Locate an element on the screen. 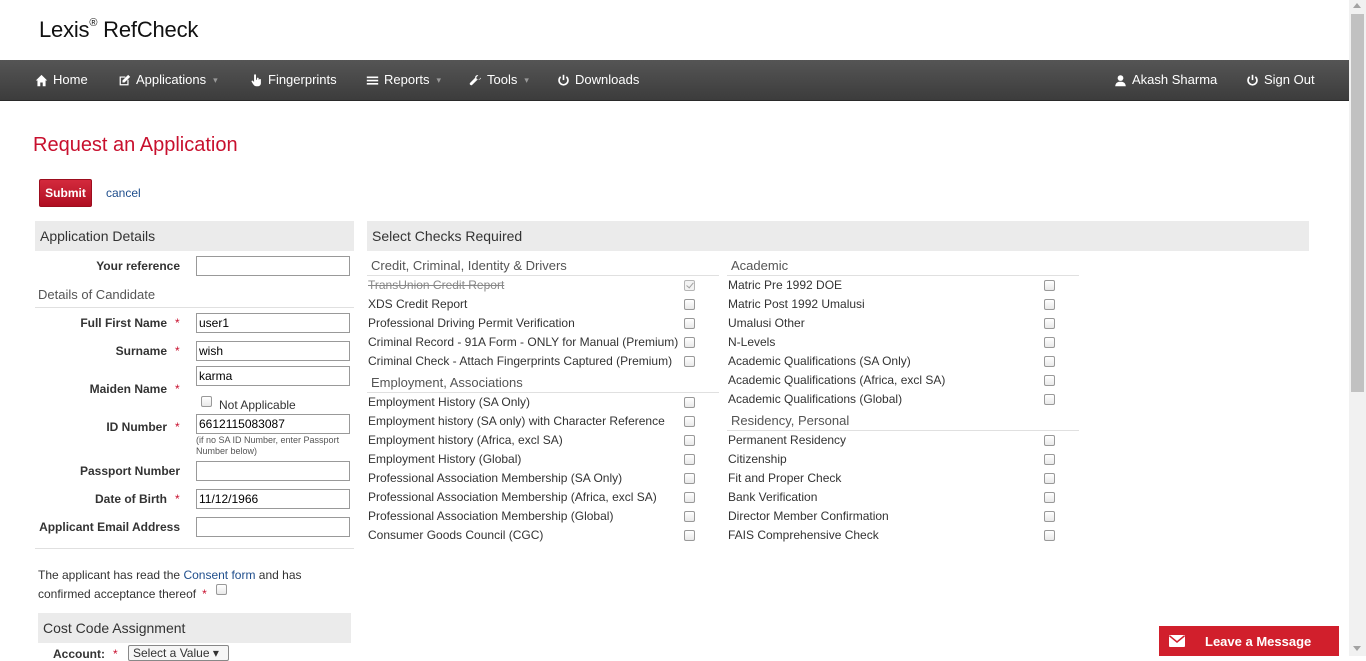 The image size is (1366, 661). employment-section-heading: Employment, Associations is located at coordinates (447, 382).